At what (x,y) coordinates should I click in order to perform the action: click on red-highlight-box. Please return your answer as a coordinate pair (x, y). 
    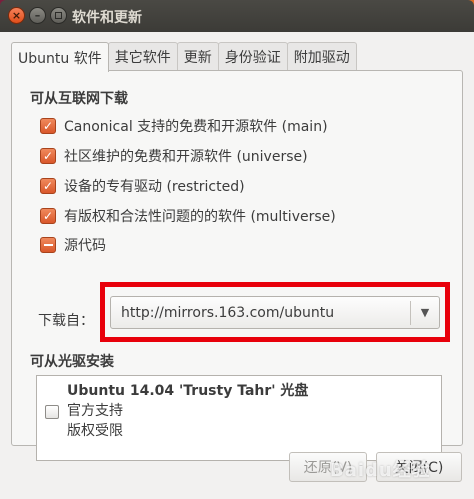
    Looking at the image, I should click on (275, 312).